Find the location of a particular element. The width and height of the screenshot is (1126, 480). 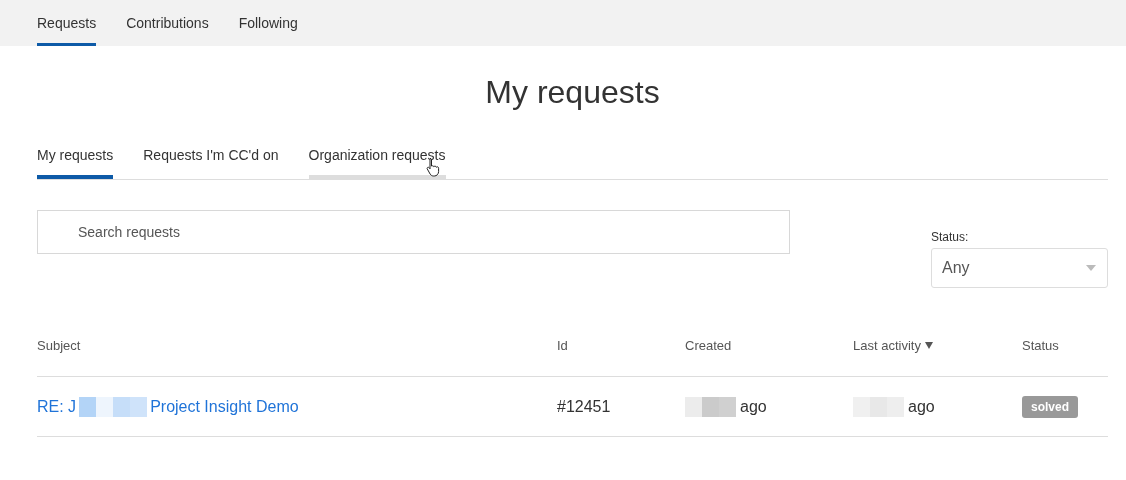

status-label: Status: is located at coordinates (950, 237).